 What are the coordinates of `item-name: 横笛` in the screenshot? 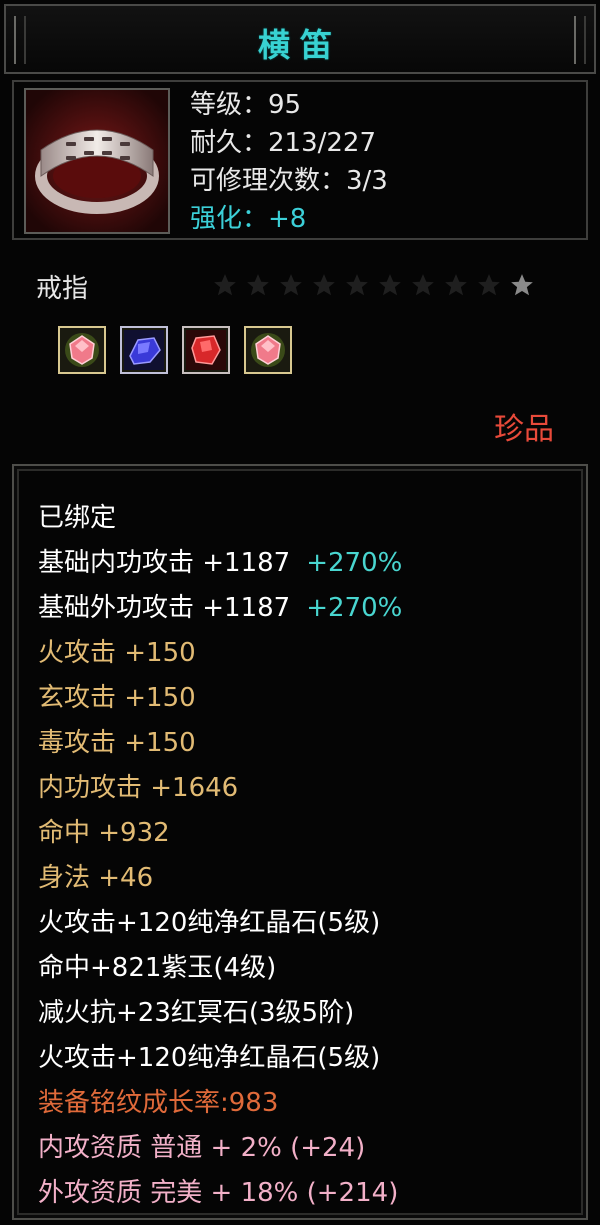 It's located at (299, 45).